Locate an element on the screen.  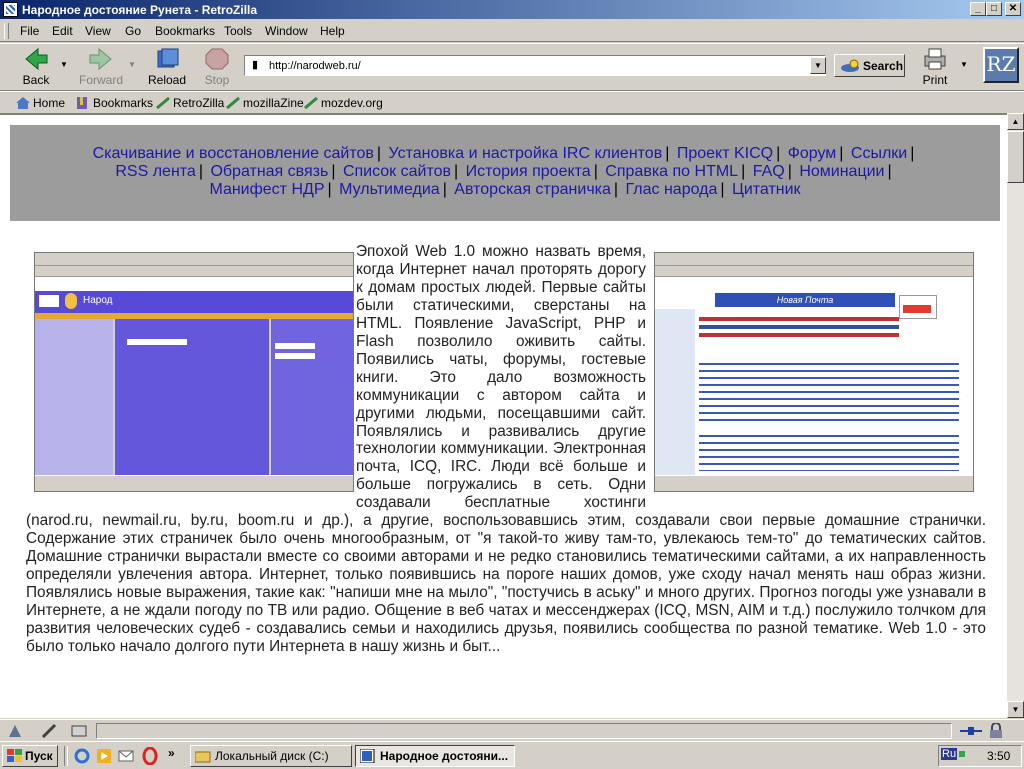
address-book-icon is located at coordinates (79, 732).